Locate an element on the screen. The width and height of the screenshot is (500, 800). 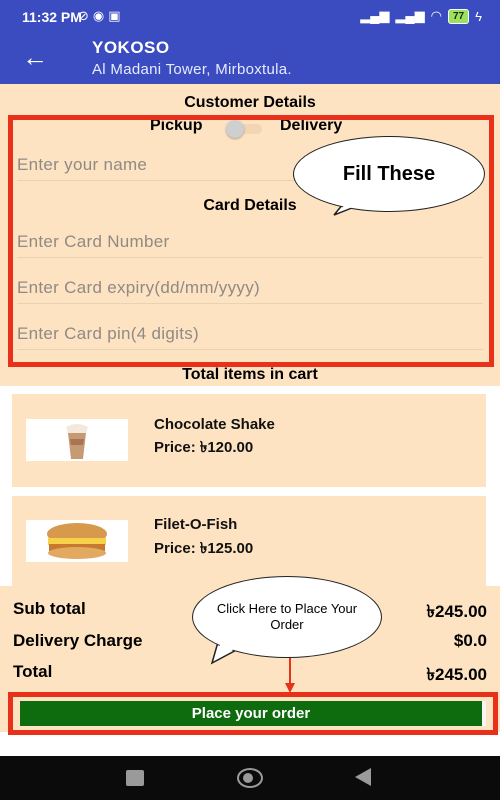
subtotal-value: ৳245.00 is located at coordinates (456, 611).